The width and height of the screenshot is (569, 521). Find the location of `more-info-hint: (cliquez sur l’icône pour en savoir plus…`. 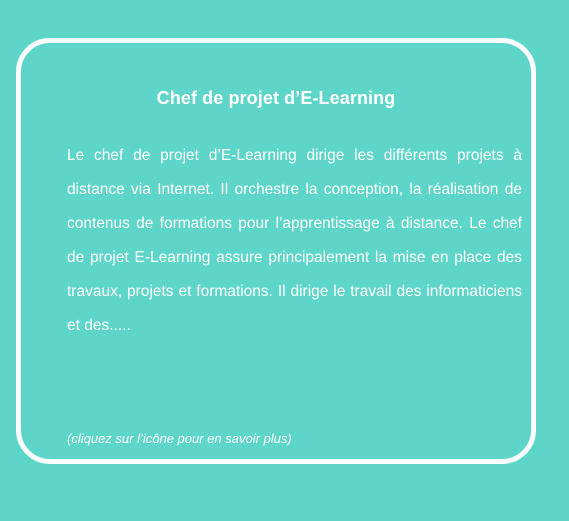

more-info-hint: (cliquez sur l’icône pour en savoir plus… is located at coordinates (179, 438).